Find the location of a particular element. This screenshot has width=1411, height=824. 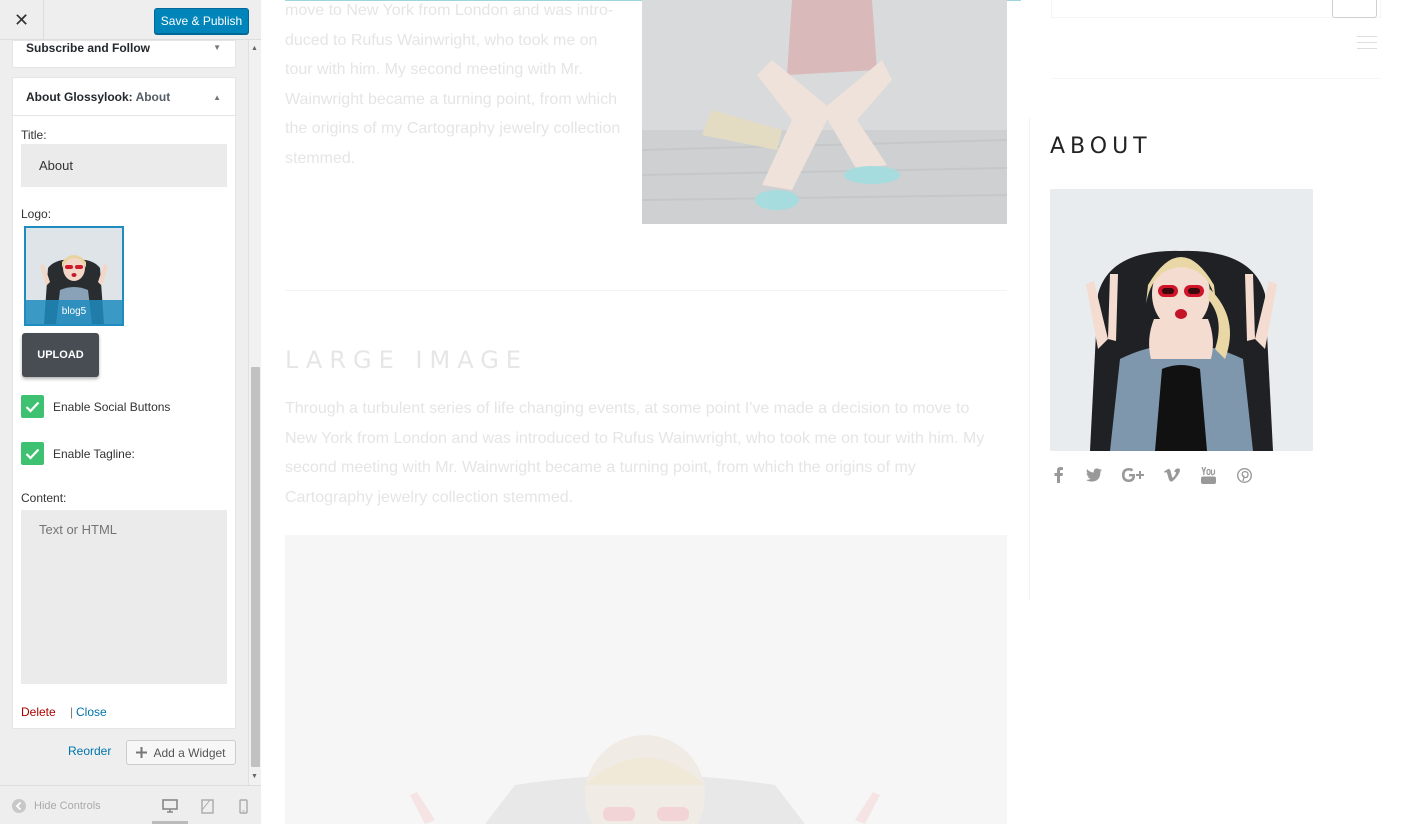

scroll-down-icon: ▼ is located at coordinates (254, 776).